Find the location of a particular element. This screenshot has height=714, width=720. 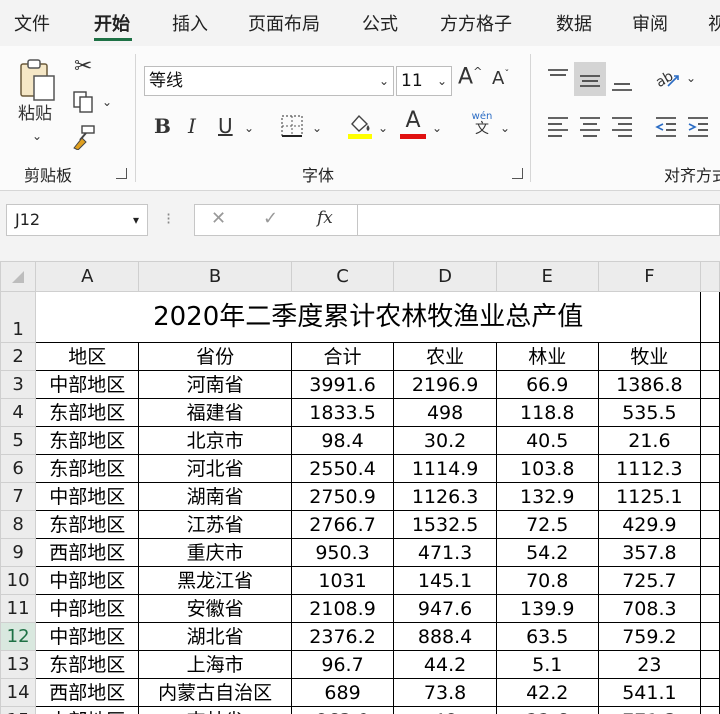

cell-agriculture: 947.6 is located at coordinates (445, 608).